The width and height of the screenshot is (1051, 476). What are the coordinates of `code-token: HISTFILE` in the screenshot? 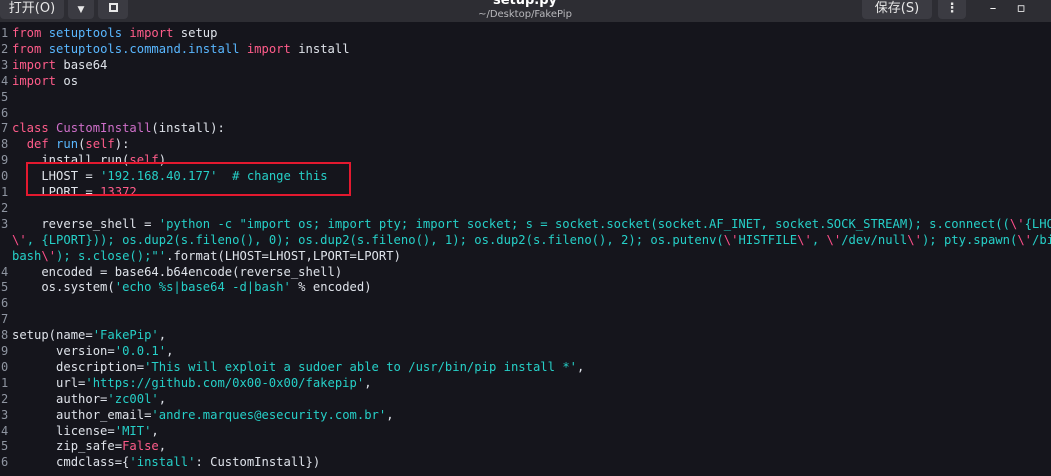 It's located at (768, 239).